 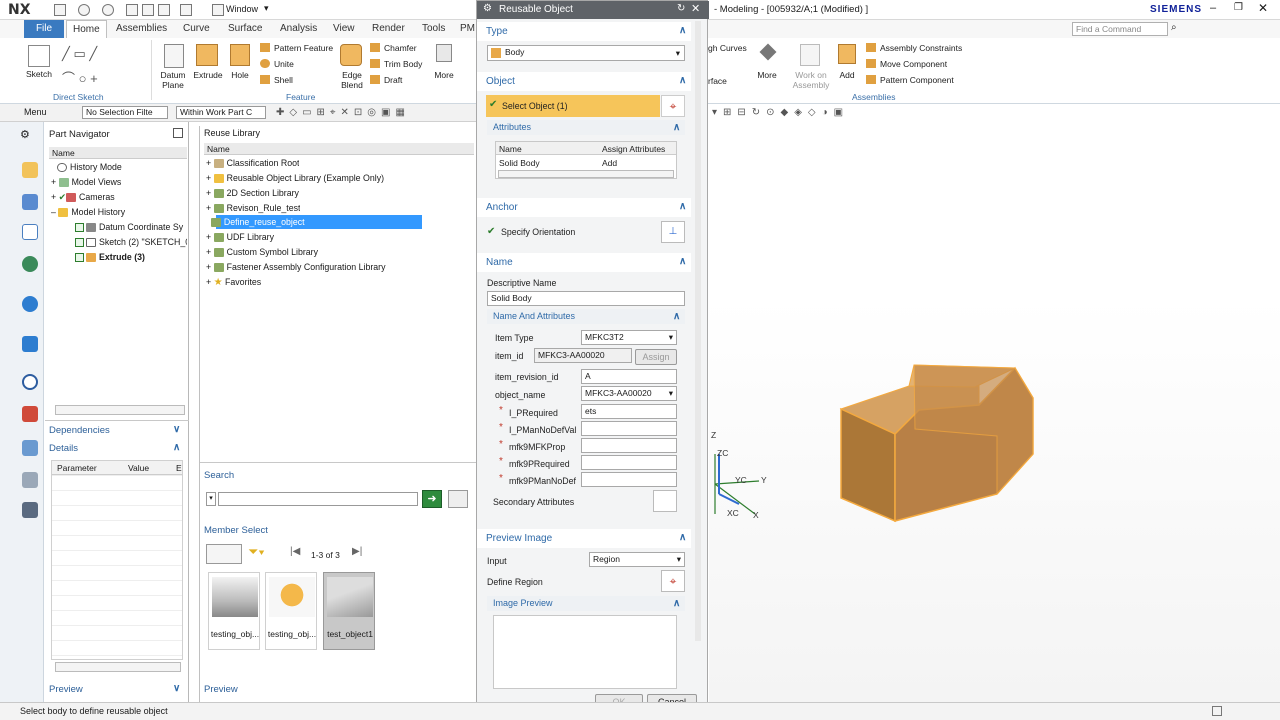 I want to click on constraint-navigator-icon, so click(x=30, y=202).